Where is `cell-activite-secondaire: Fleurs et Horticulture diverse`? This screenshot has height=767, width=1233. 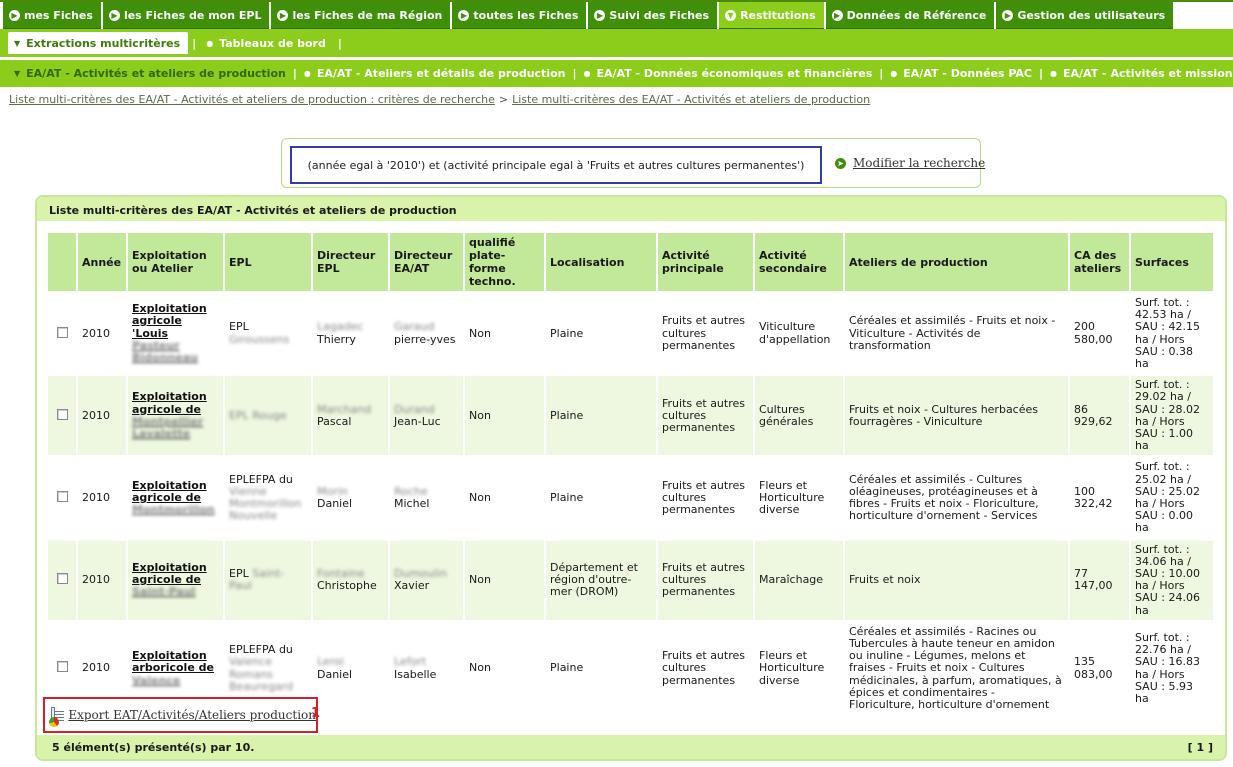 cell-activite-secondaire: Fleurs et Horticulture diverse is located at coordinates (792, 497).